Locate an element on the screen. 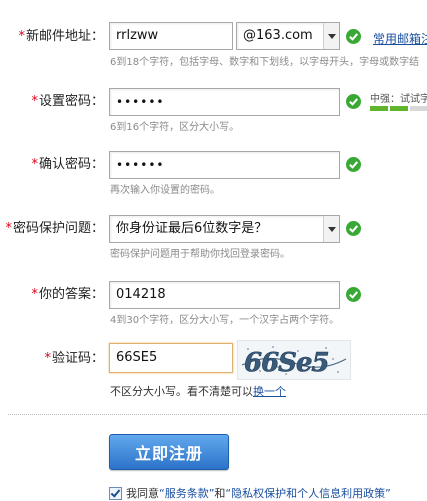 The image size is (427, 501). captcha-input: 66SE5 is located at coordinates (171, 358).